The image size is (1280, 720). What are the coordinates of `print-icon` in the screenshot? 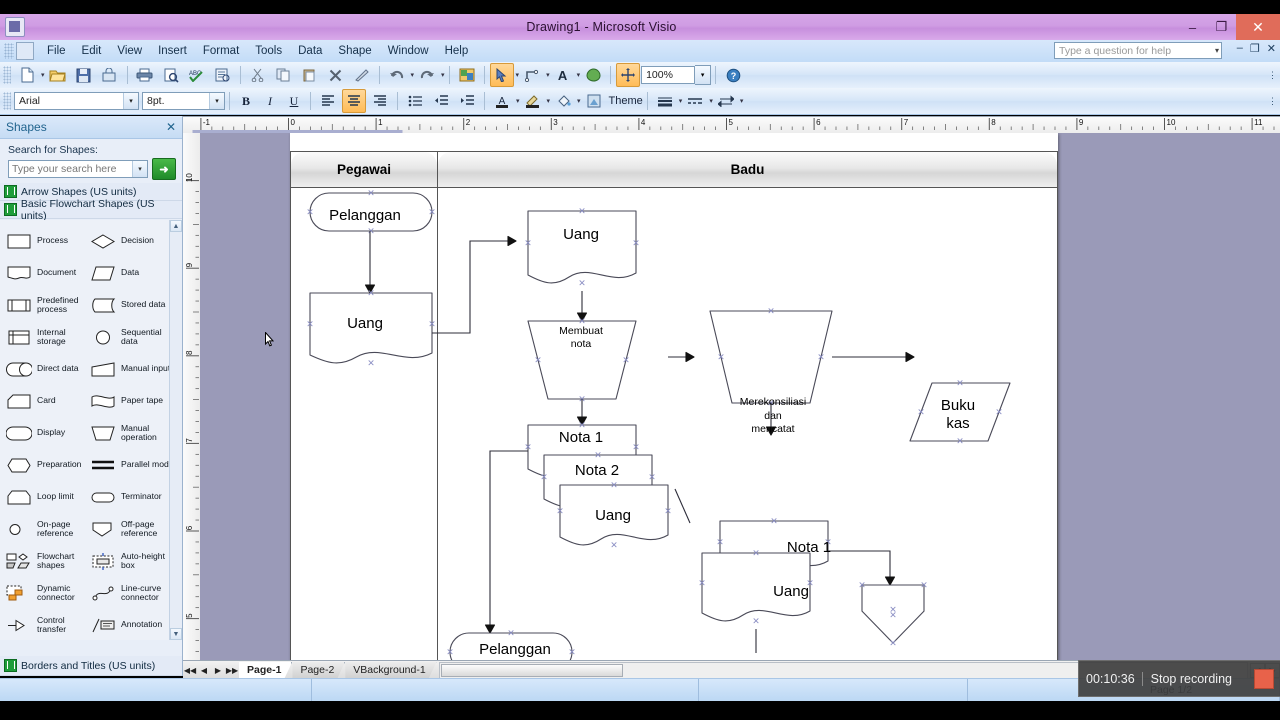 It's located at (145, 75).